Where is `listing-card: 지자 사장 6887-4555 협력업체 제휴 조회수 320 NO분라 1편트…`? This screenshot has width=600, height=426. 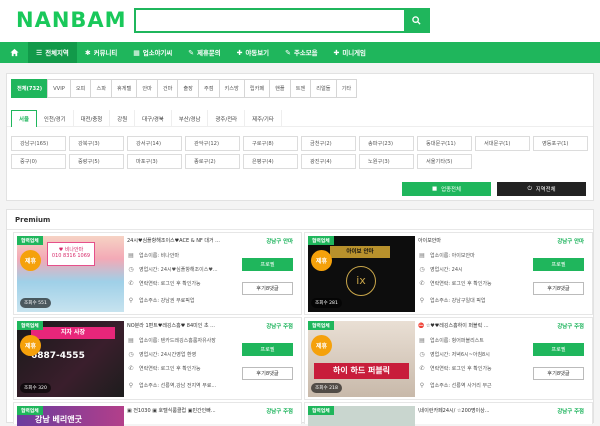
listing-card: 지자 사장 6887-4555 협력업체 제휴 조회수 320 NO분라 1편트… is located at coordinates (157, 358).